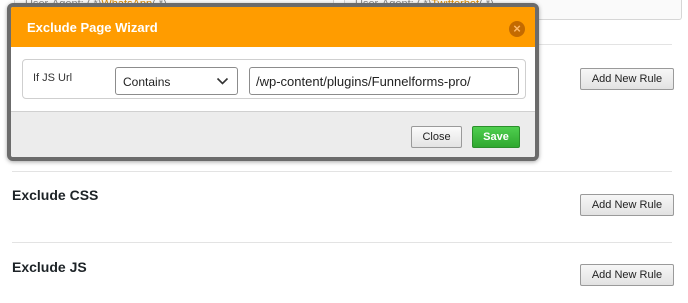 The width and height of the screenshot is (688, 303). Describe the element at coordinates (627, 79) in the screenshot. I see `add-new-rule-button: Add New Rule` at that location.